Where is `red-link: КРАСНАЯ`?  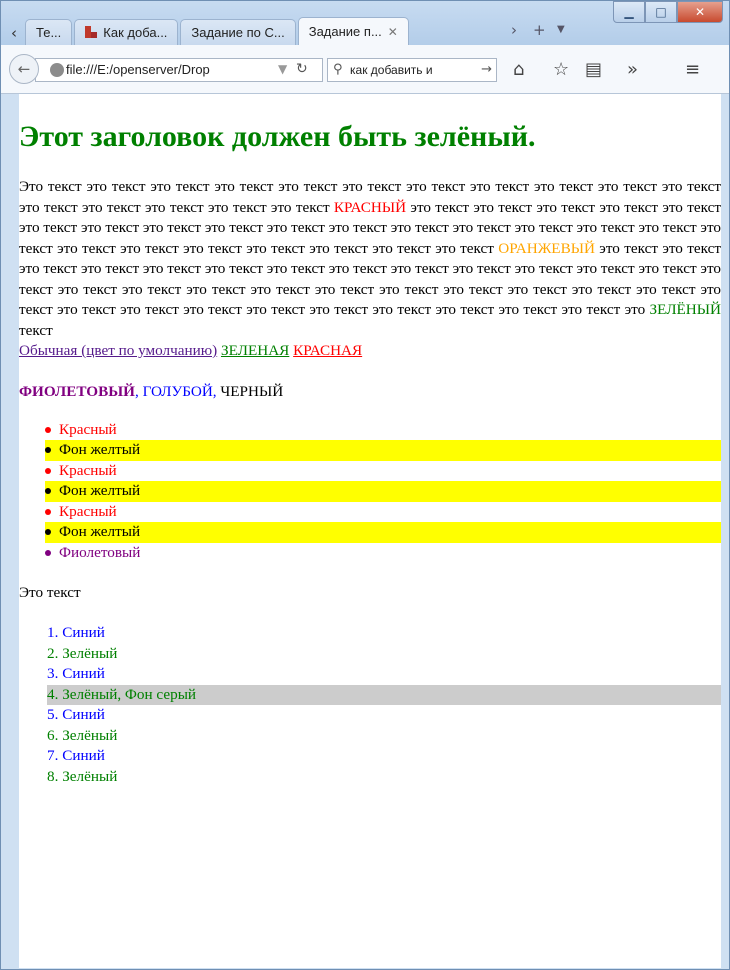
red-link: КРАСНАЯ is located at coordinates (327, 350).